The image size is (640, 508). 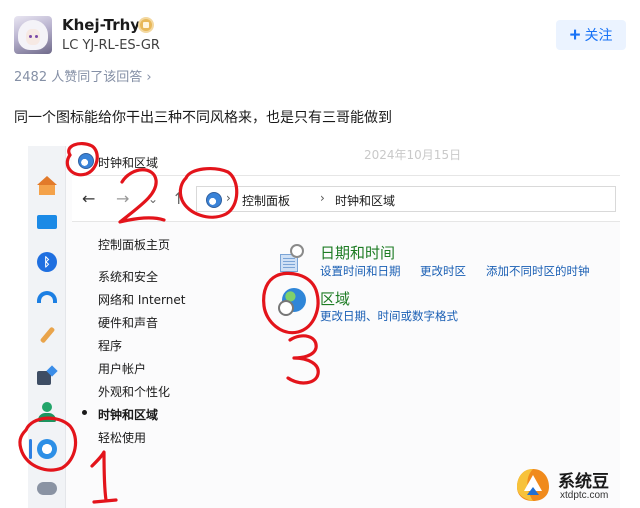 I want to click on nav-item-network: 网络和 Internet, so click(x=142, y=300).